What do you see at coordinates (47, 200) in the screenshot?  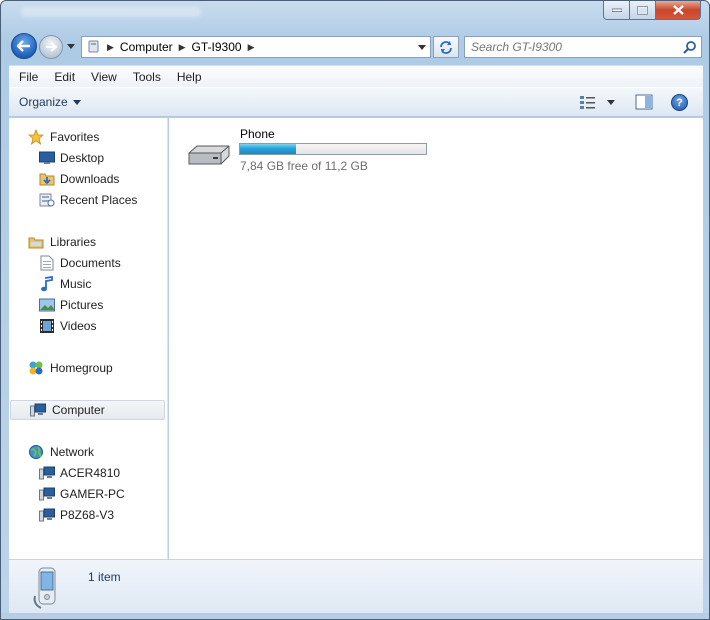 I see `recent-places-icon` at bounding box center [47, 200].